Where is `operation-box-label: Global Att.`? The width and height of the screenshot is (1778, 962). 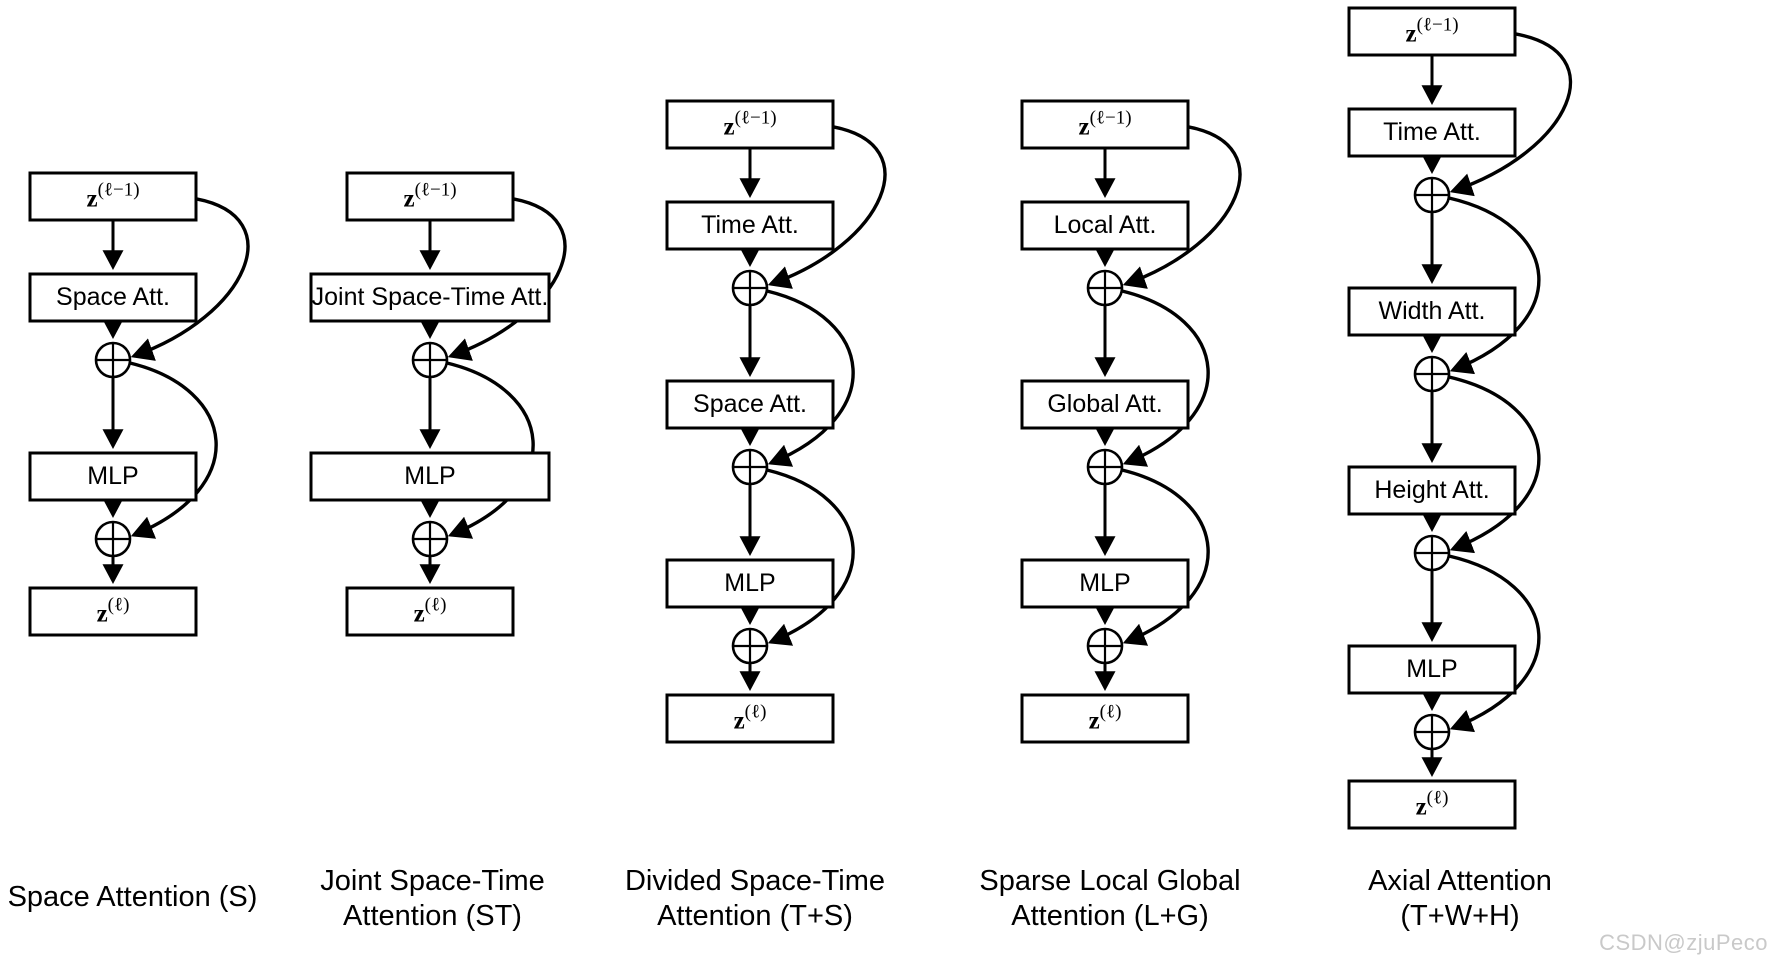
operation-box-label: Global Att. is located at coordinates (1104, 404).